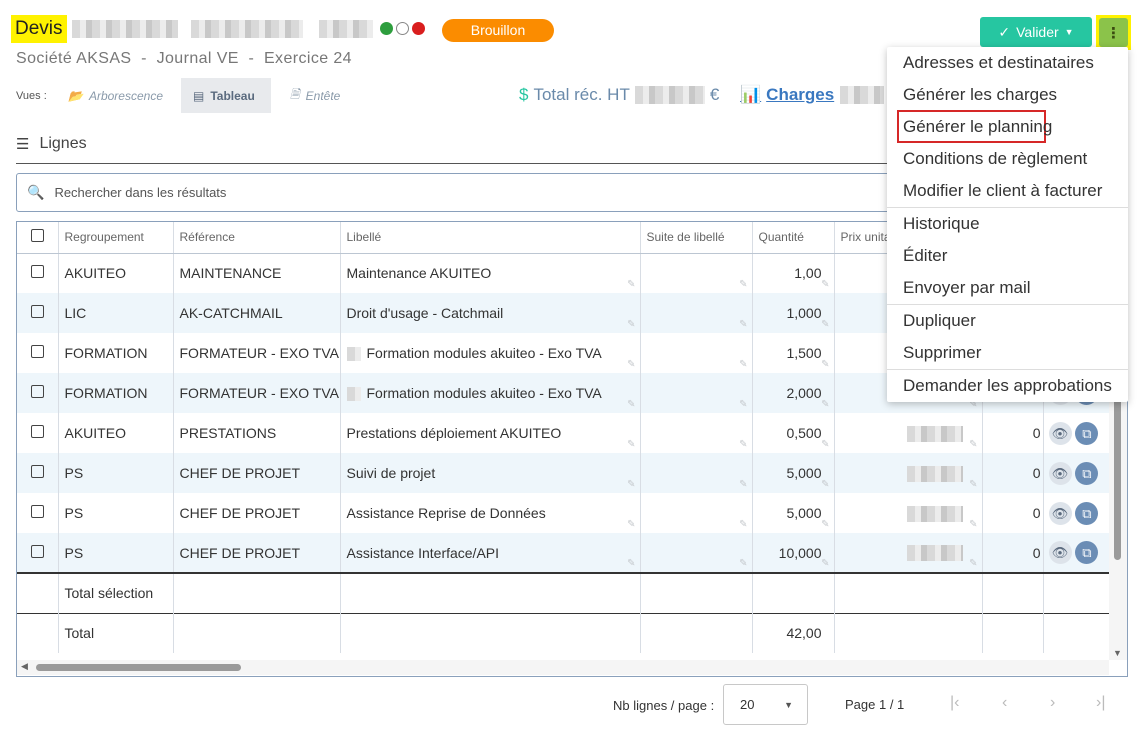  What do you see at coordinates (1007, 321) in the screenshot?
I see `menu-item-dupliquer: Dupliquer` at bounding box center [1007, 321].